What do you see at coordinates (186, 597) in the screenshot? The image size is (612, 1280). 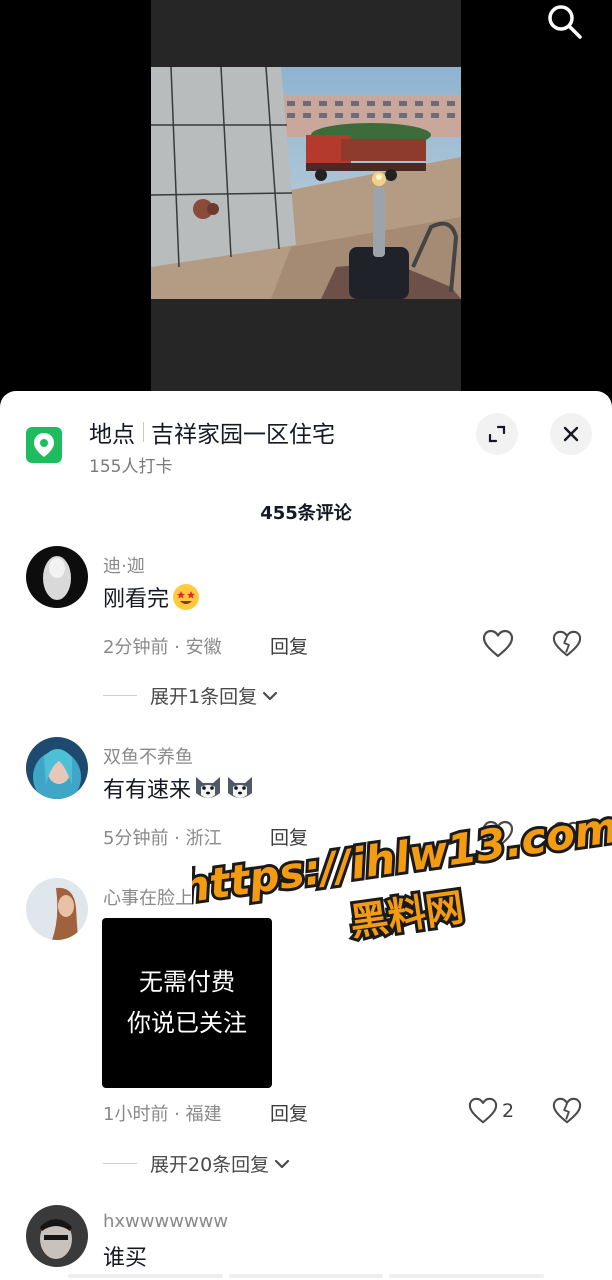 I see `star-struck-emoji-icon` at bounding box center [186, 597].